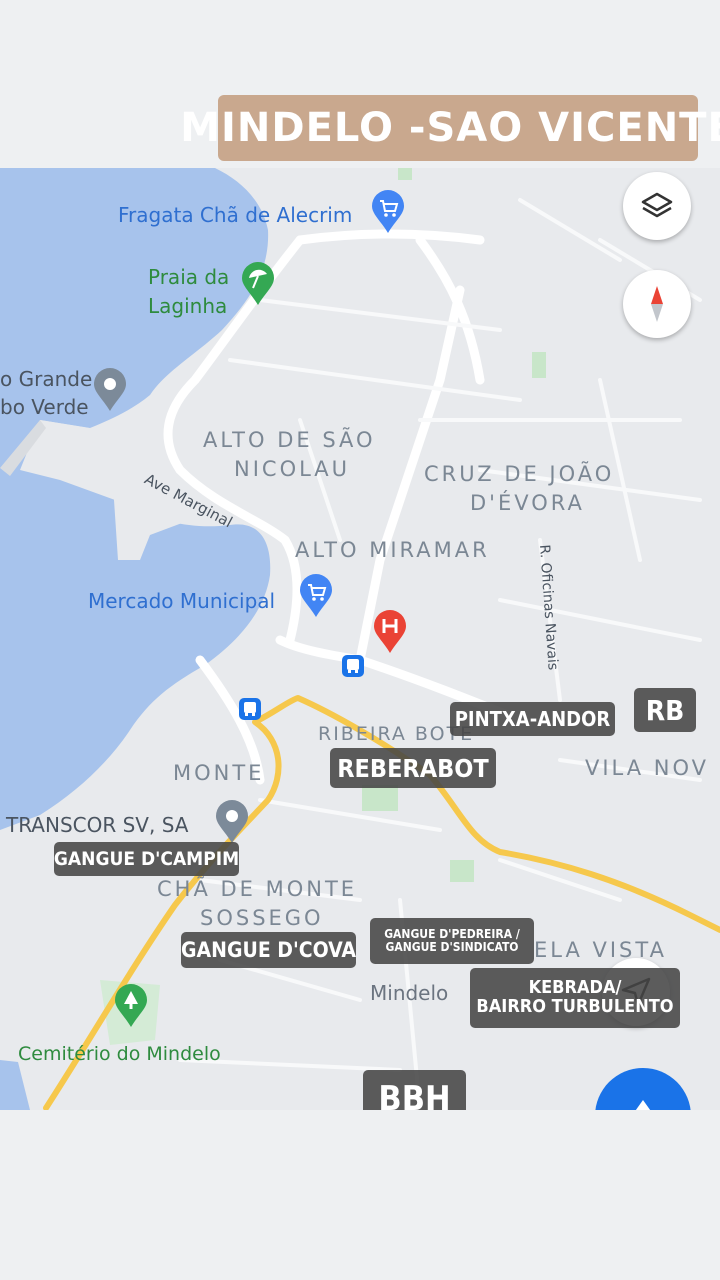 The height and width of the screenshot is (1280, 720). I want to click on beach-pin-icon, so click(258, 284).